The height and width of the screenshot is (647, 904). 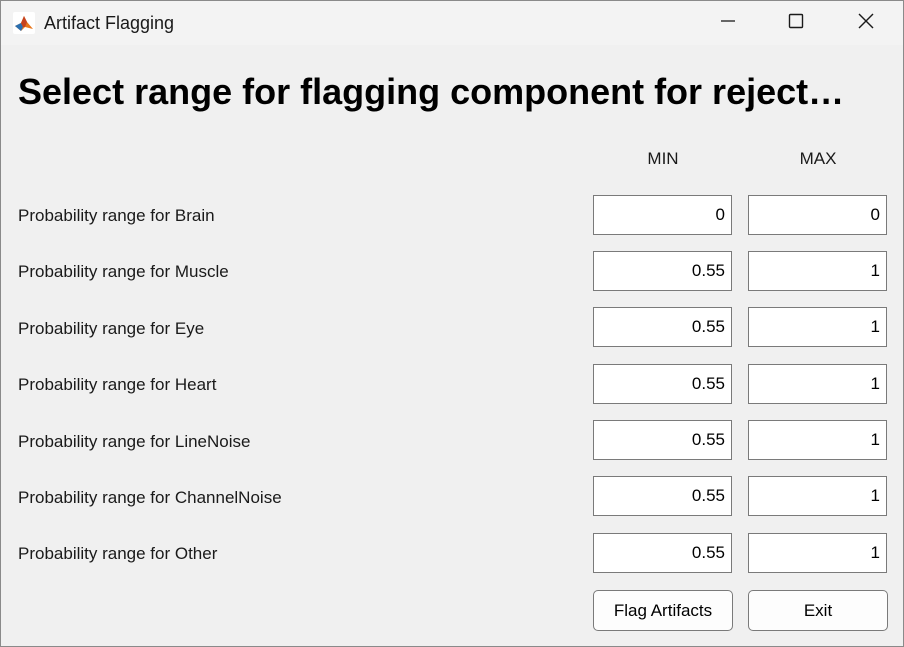 I want to click on label-linenoise: Probability range for LineNoise, so click(x=134, y=441).